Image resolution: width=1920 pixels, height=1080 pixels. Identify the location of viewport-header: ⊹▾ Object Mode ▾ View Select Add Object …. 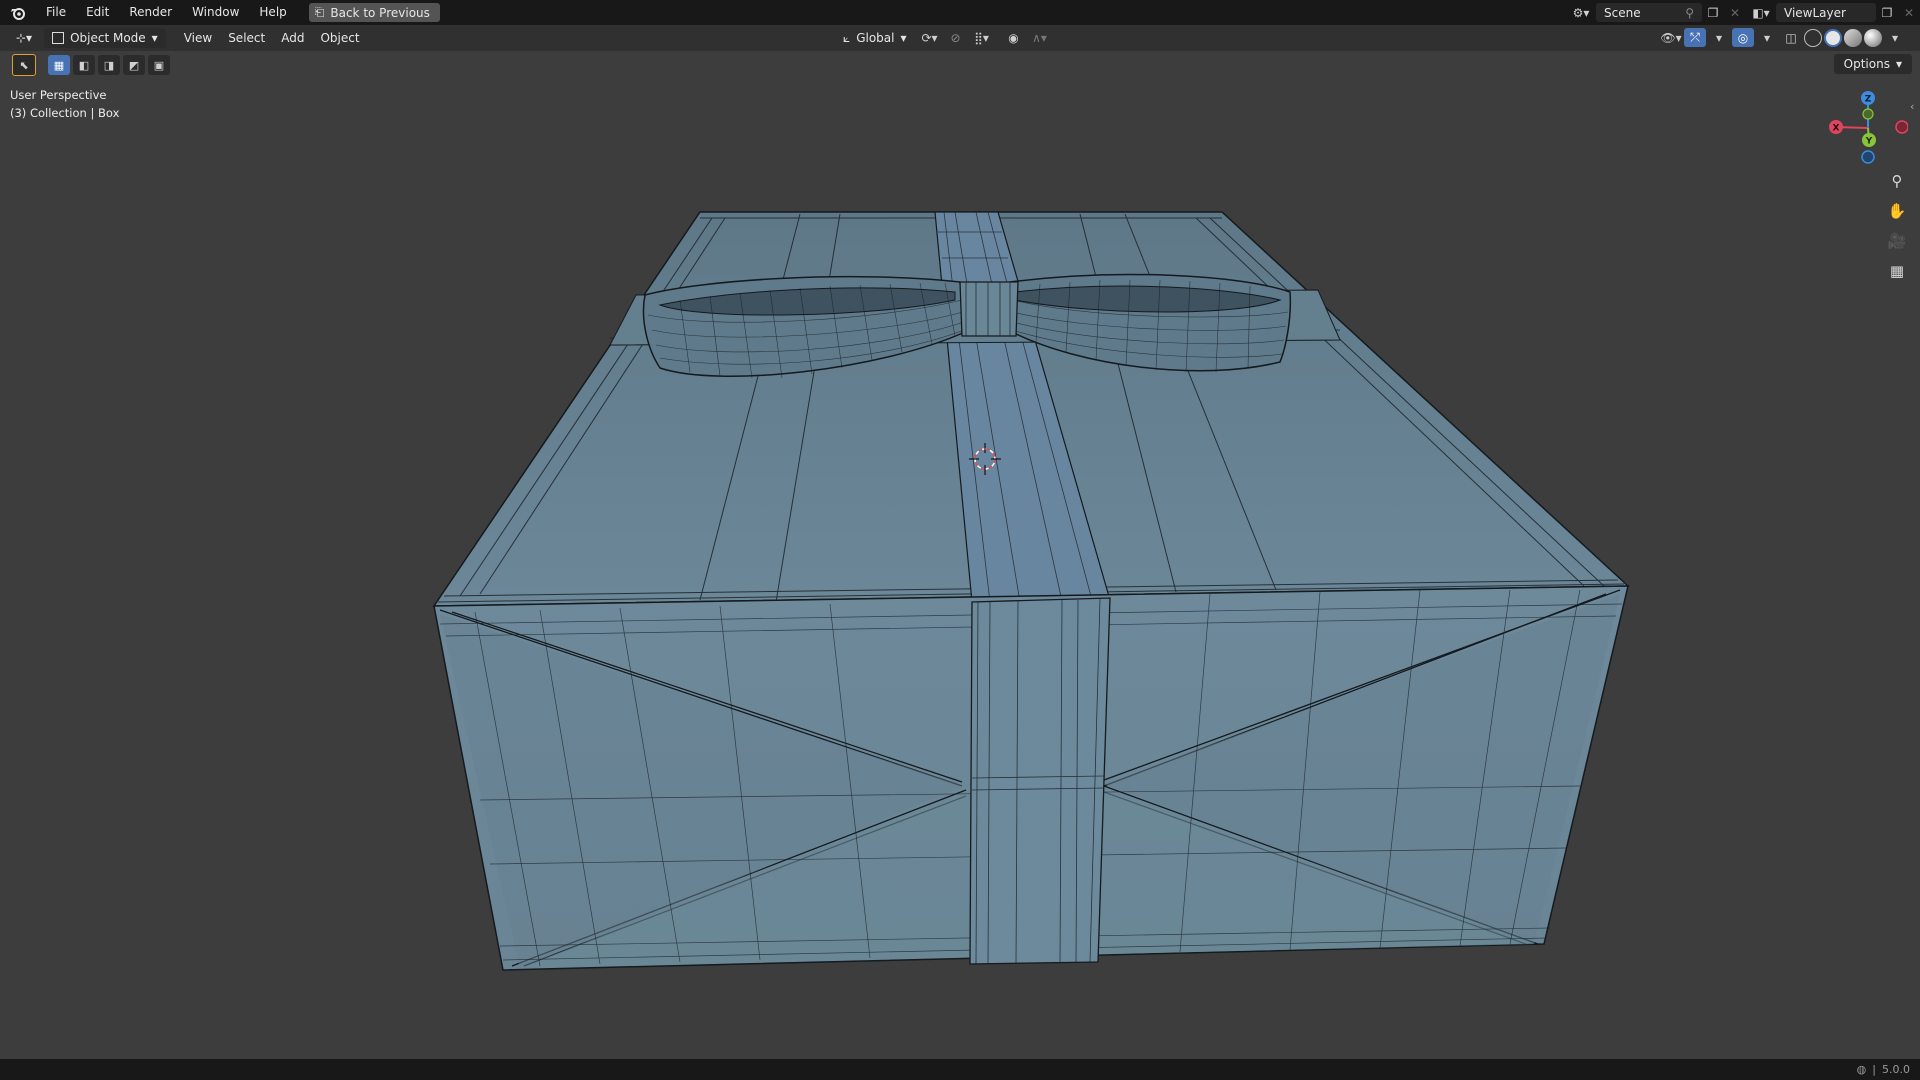
(960, 38).